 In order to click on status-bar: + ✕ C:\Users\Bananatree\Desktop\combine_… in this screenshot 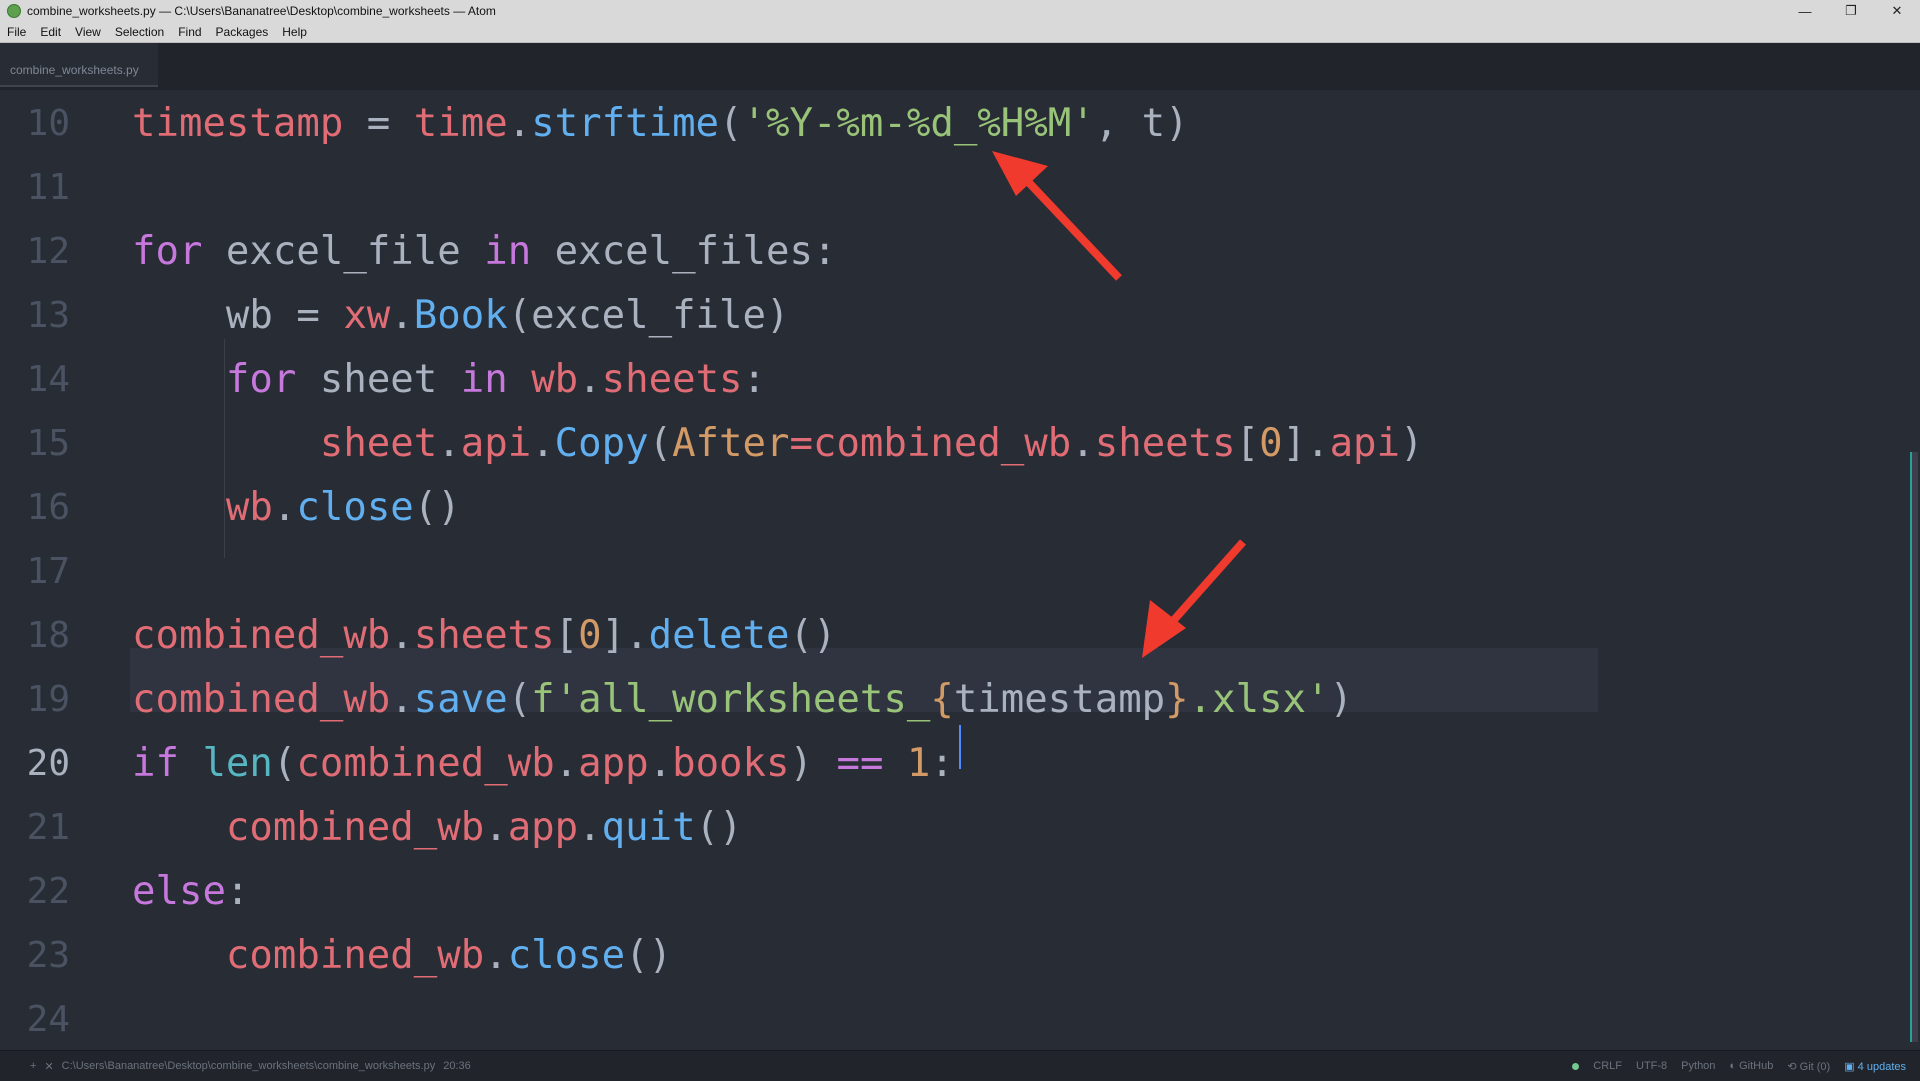, I will do `click(960, 1065)`.